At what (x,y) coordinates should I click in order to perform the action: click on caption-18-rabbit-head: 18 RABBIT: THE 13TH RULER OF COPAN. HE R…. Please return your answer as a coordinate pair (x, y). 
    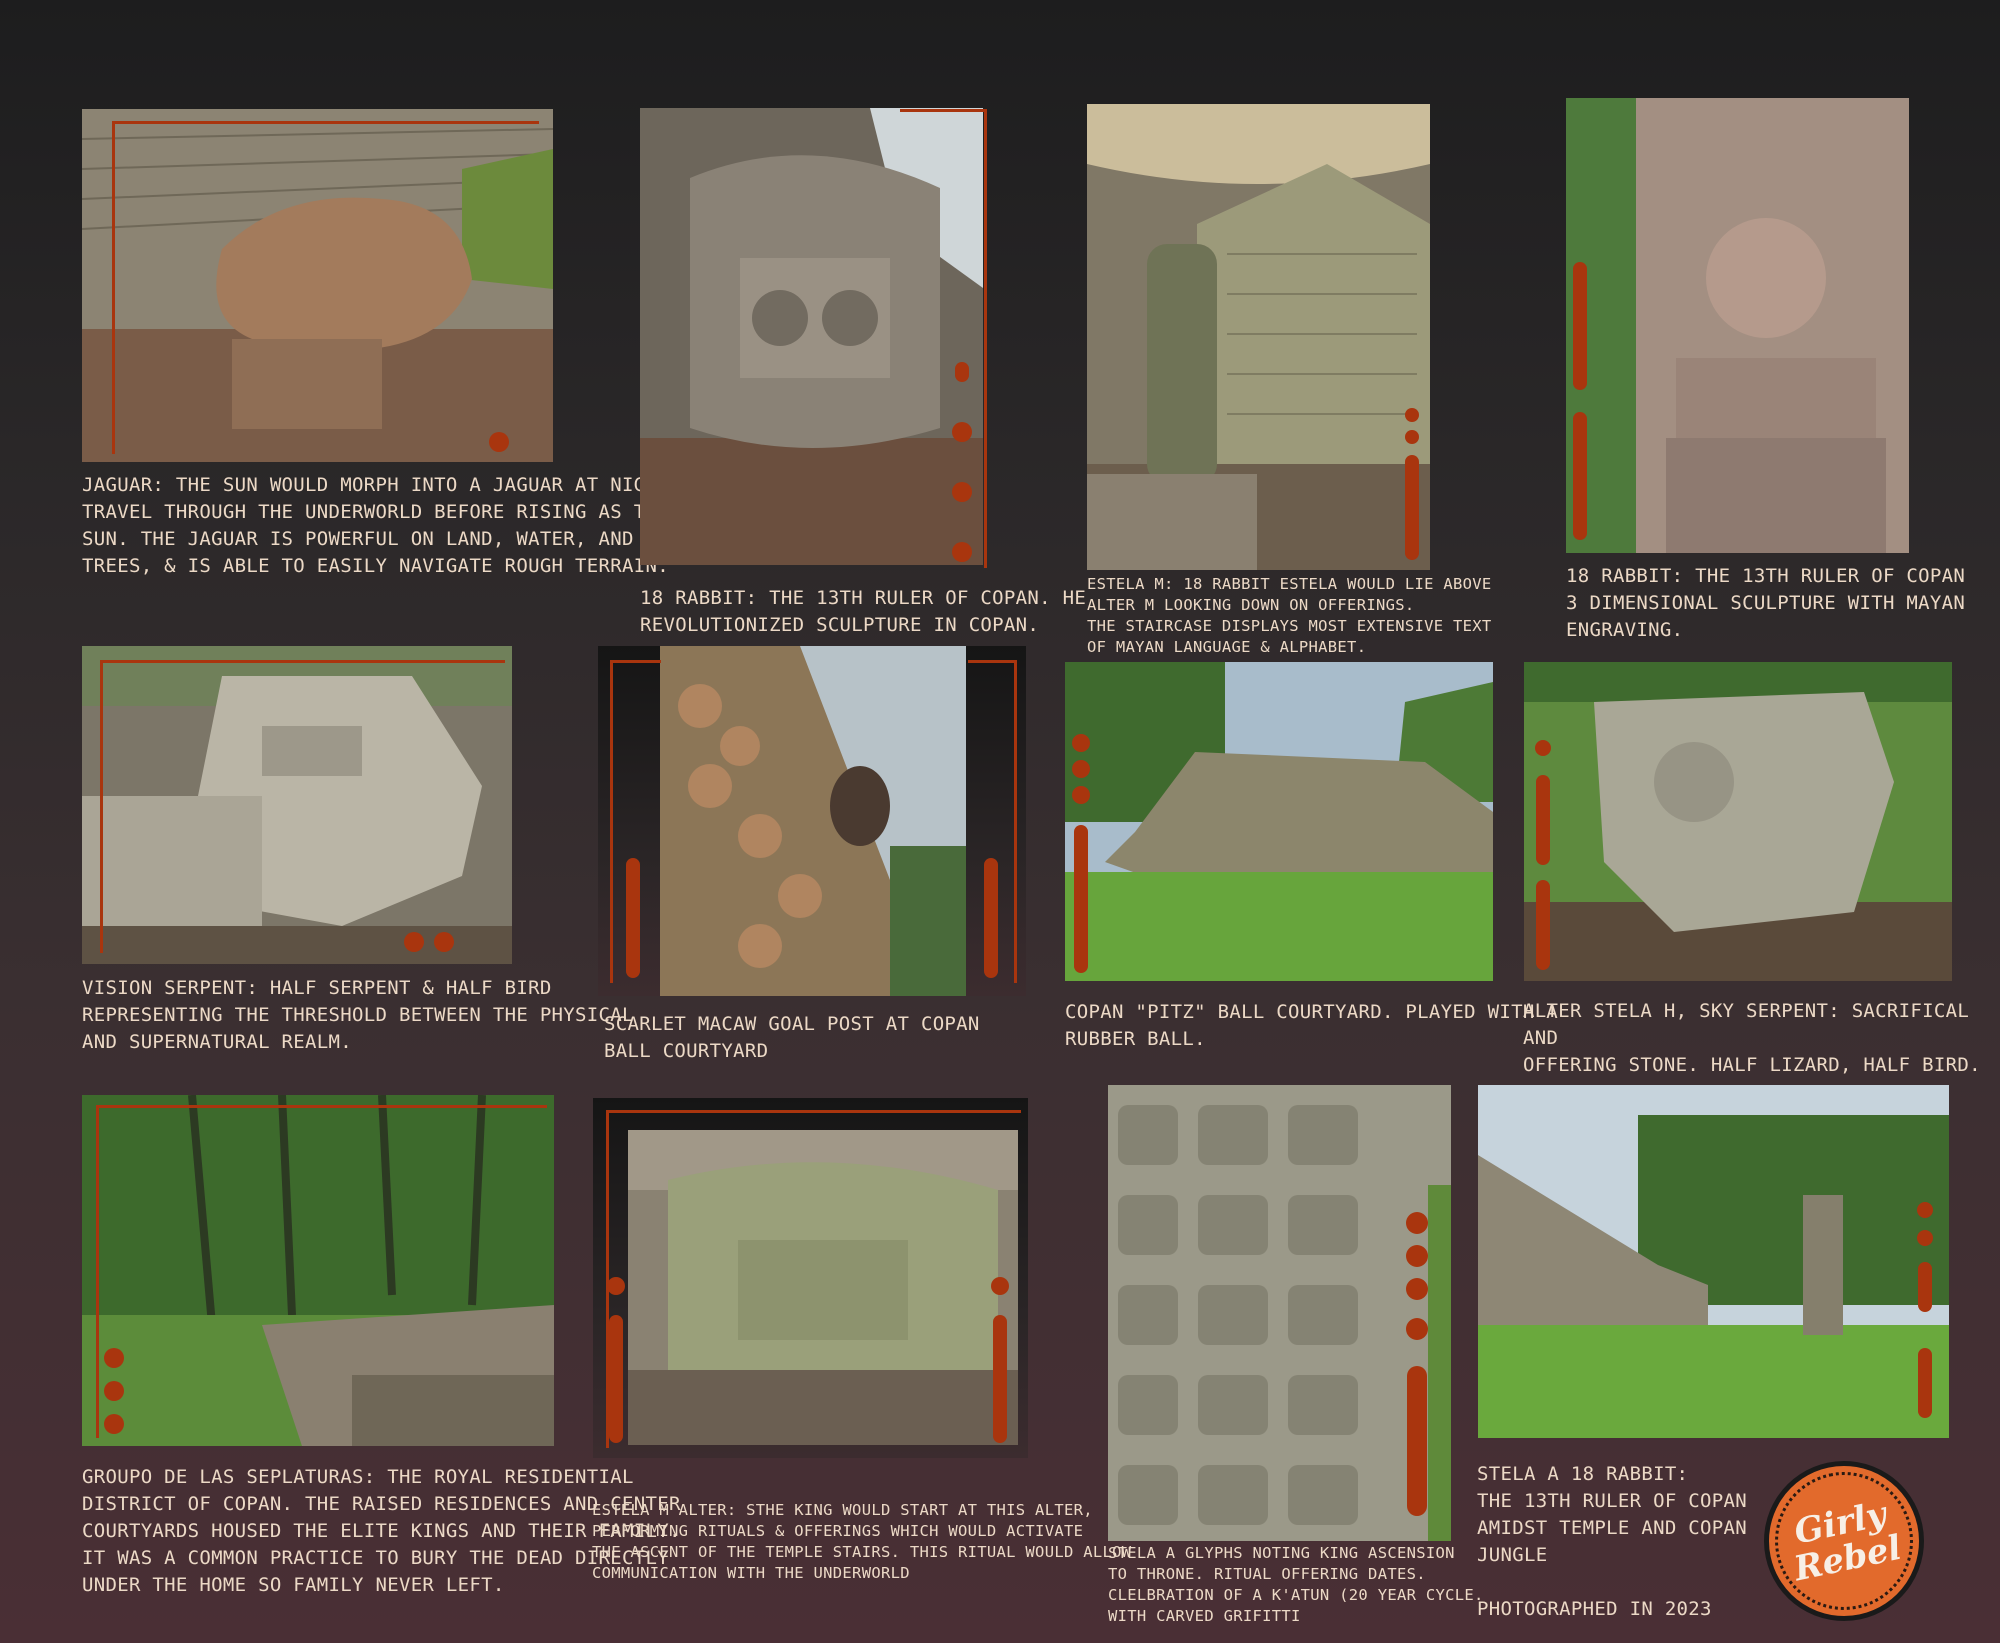
    Looking at the image, I should click on (863, 611).